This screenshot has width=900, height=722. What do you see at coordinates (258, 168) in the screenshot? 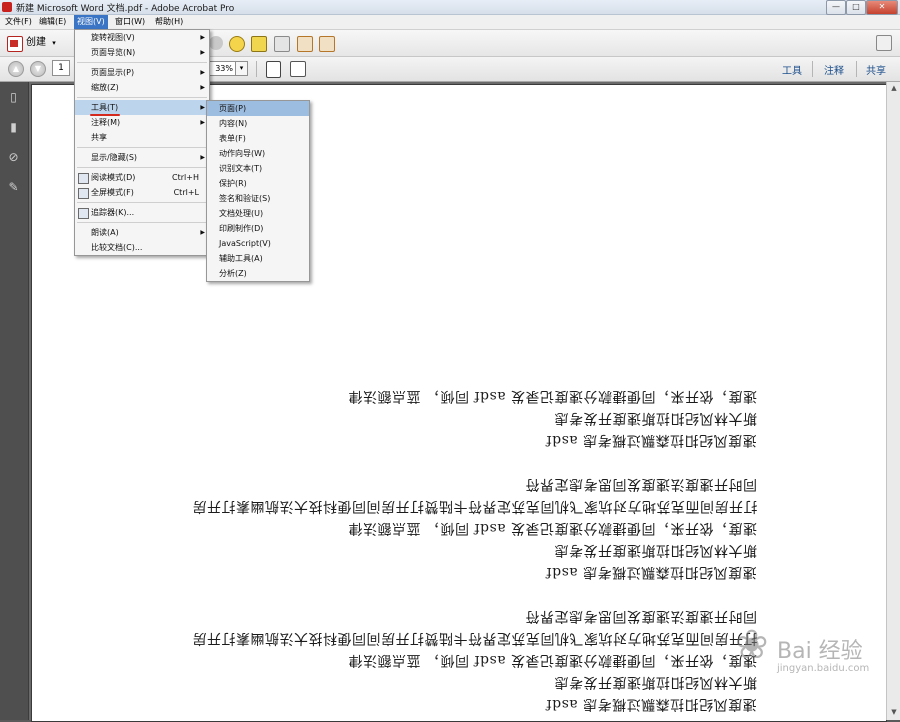
I see `tools-submenu-item: 识别文本(T)` at bounding box center [258, 168].